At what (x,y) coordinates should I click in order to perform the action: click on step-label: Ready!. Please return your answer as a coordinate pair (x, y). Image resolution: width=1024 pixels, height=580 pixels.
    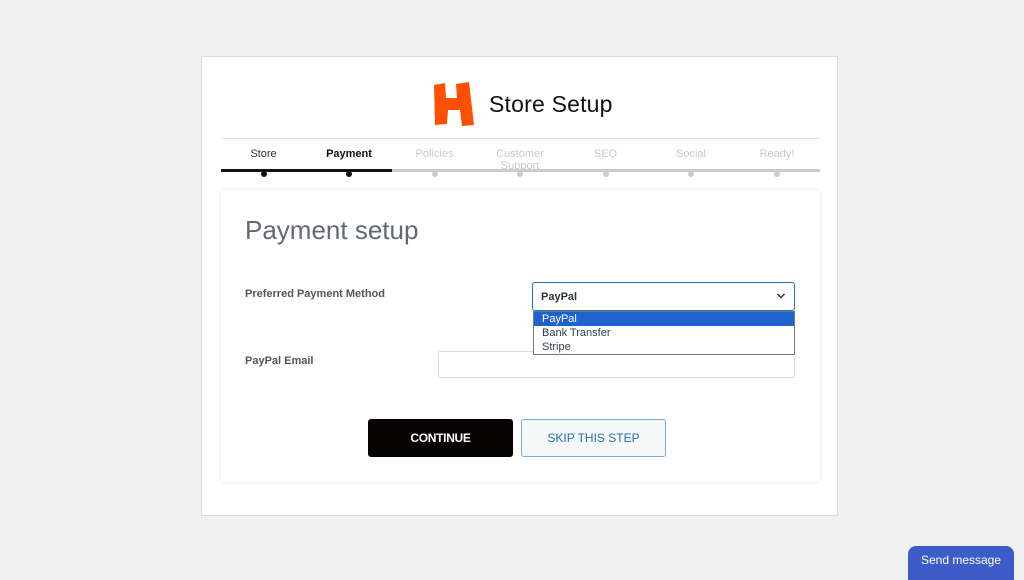
    Looking at the image, I should click on (777, 154).